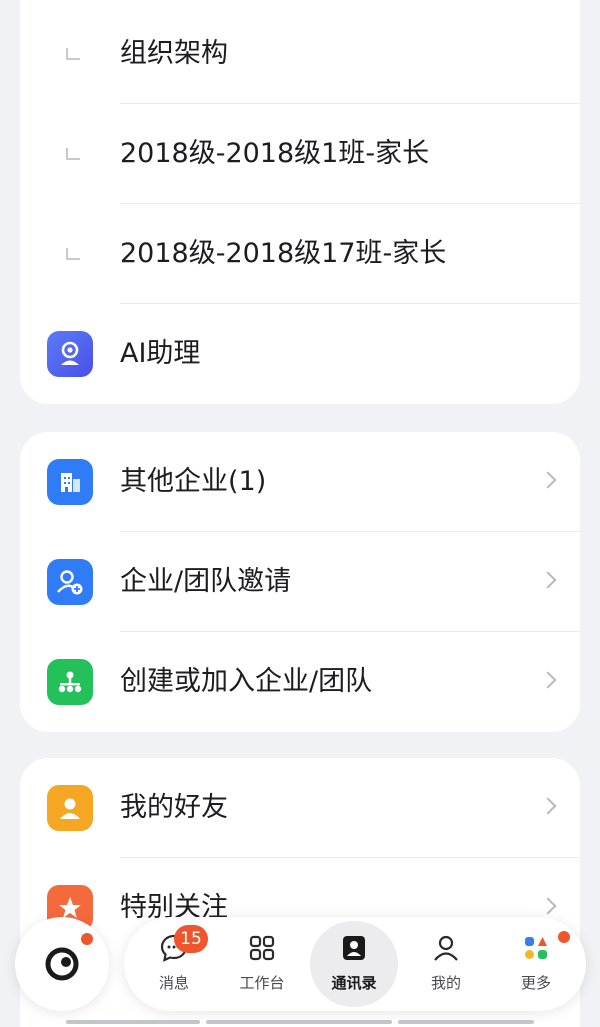  Describe the element at coordinates (206, 581) in the screenshot. I see `team-invitation-label: 企业/团队邀请` at that location.